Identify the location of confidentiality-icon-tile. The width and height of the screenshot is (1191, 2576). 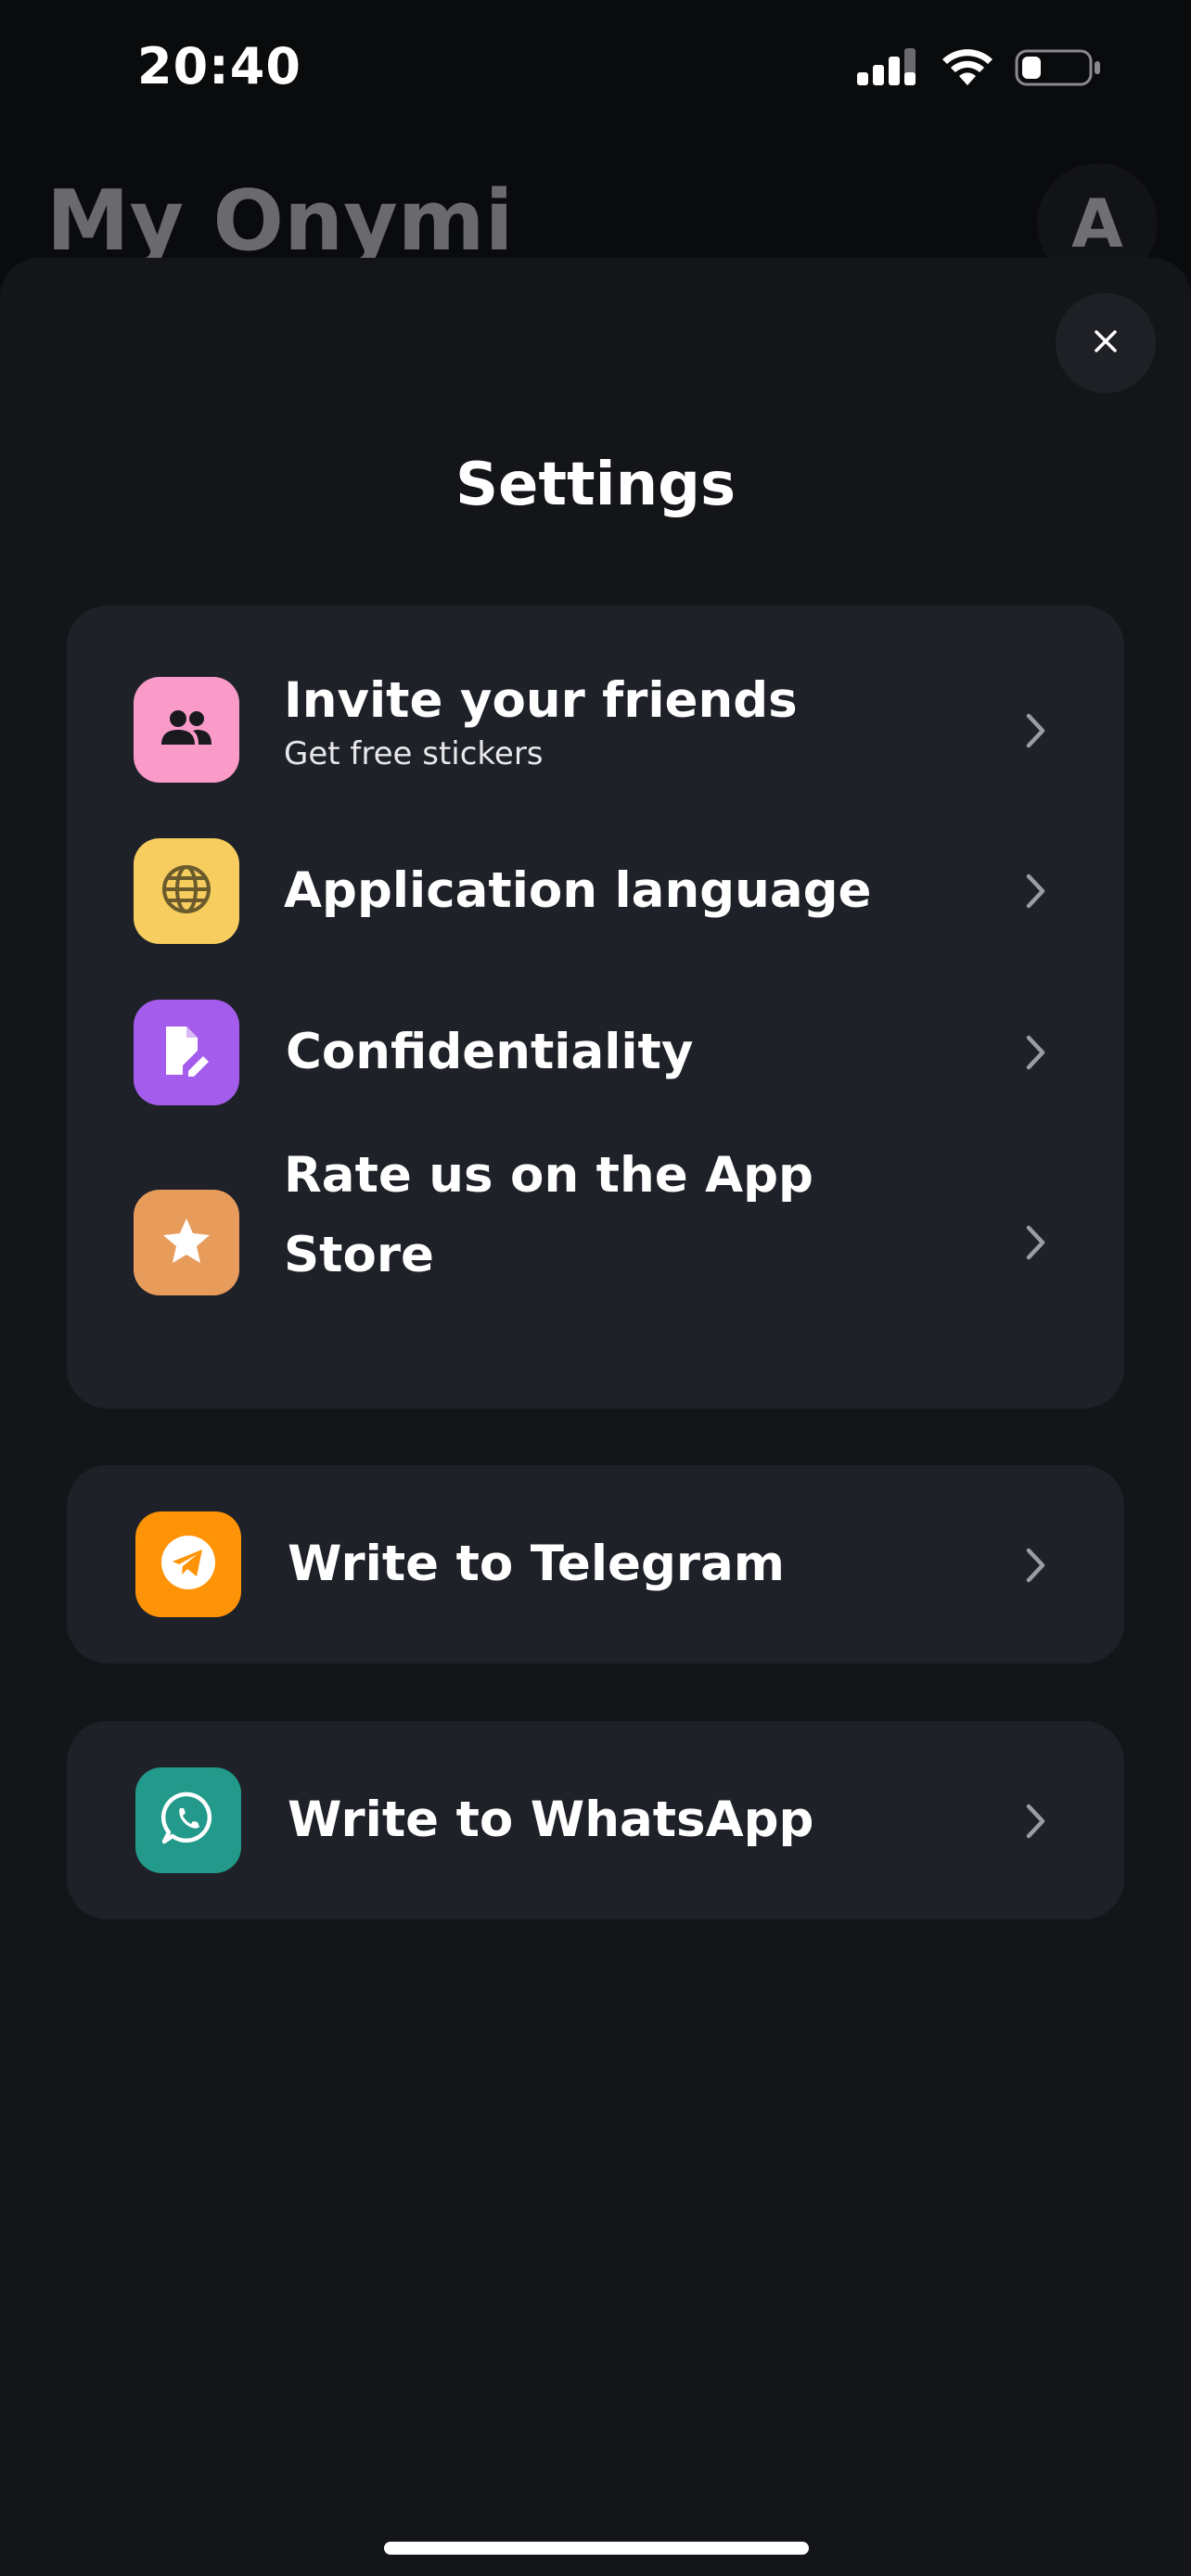
(186, 1052).